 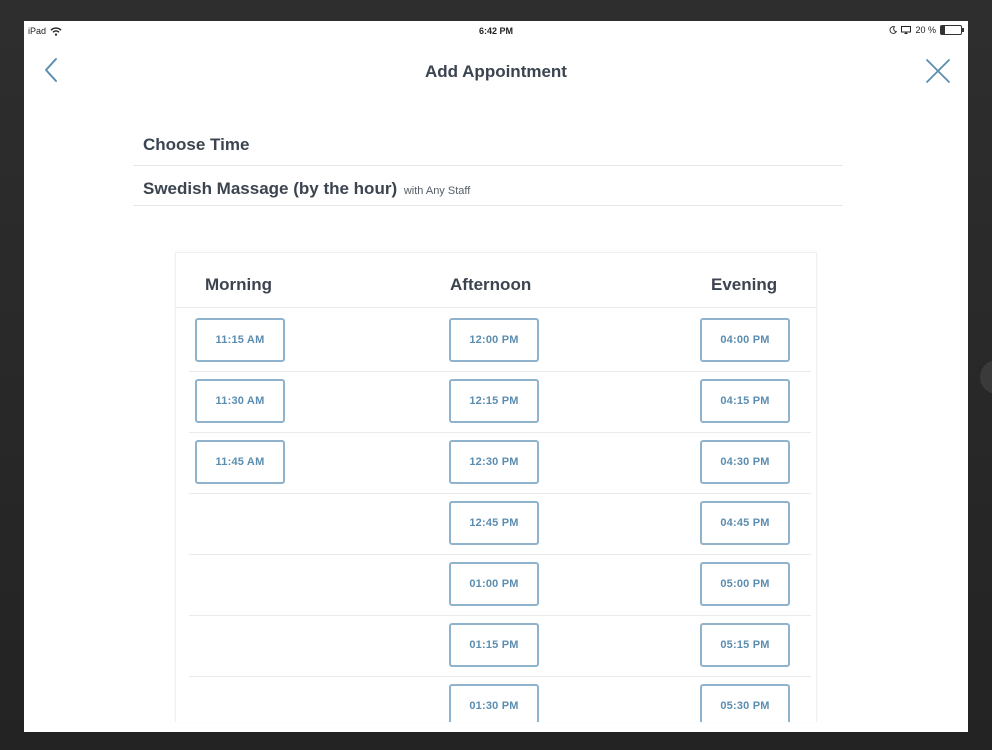 I want to click on morning-heading: Morning, so click(x=239, y=284).